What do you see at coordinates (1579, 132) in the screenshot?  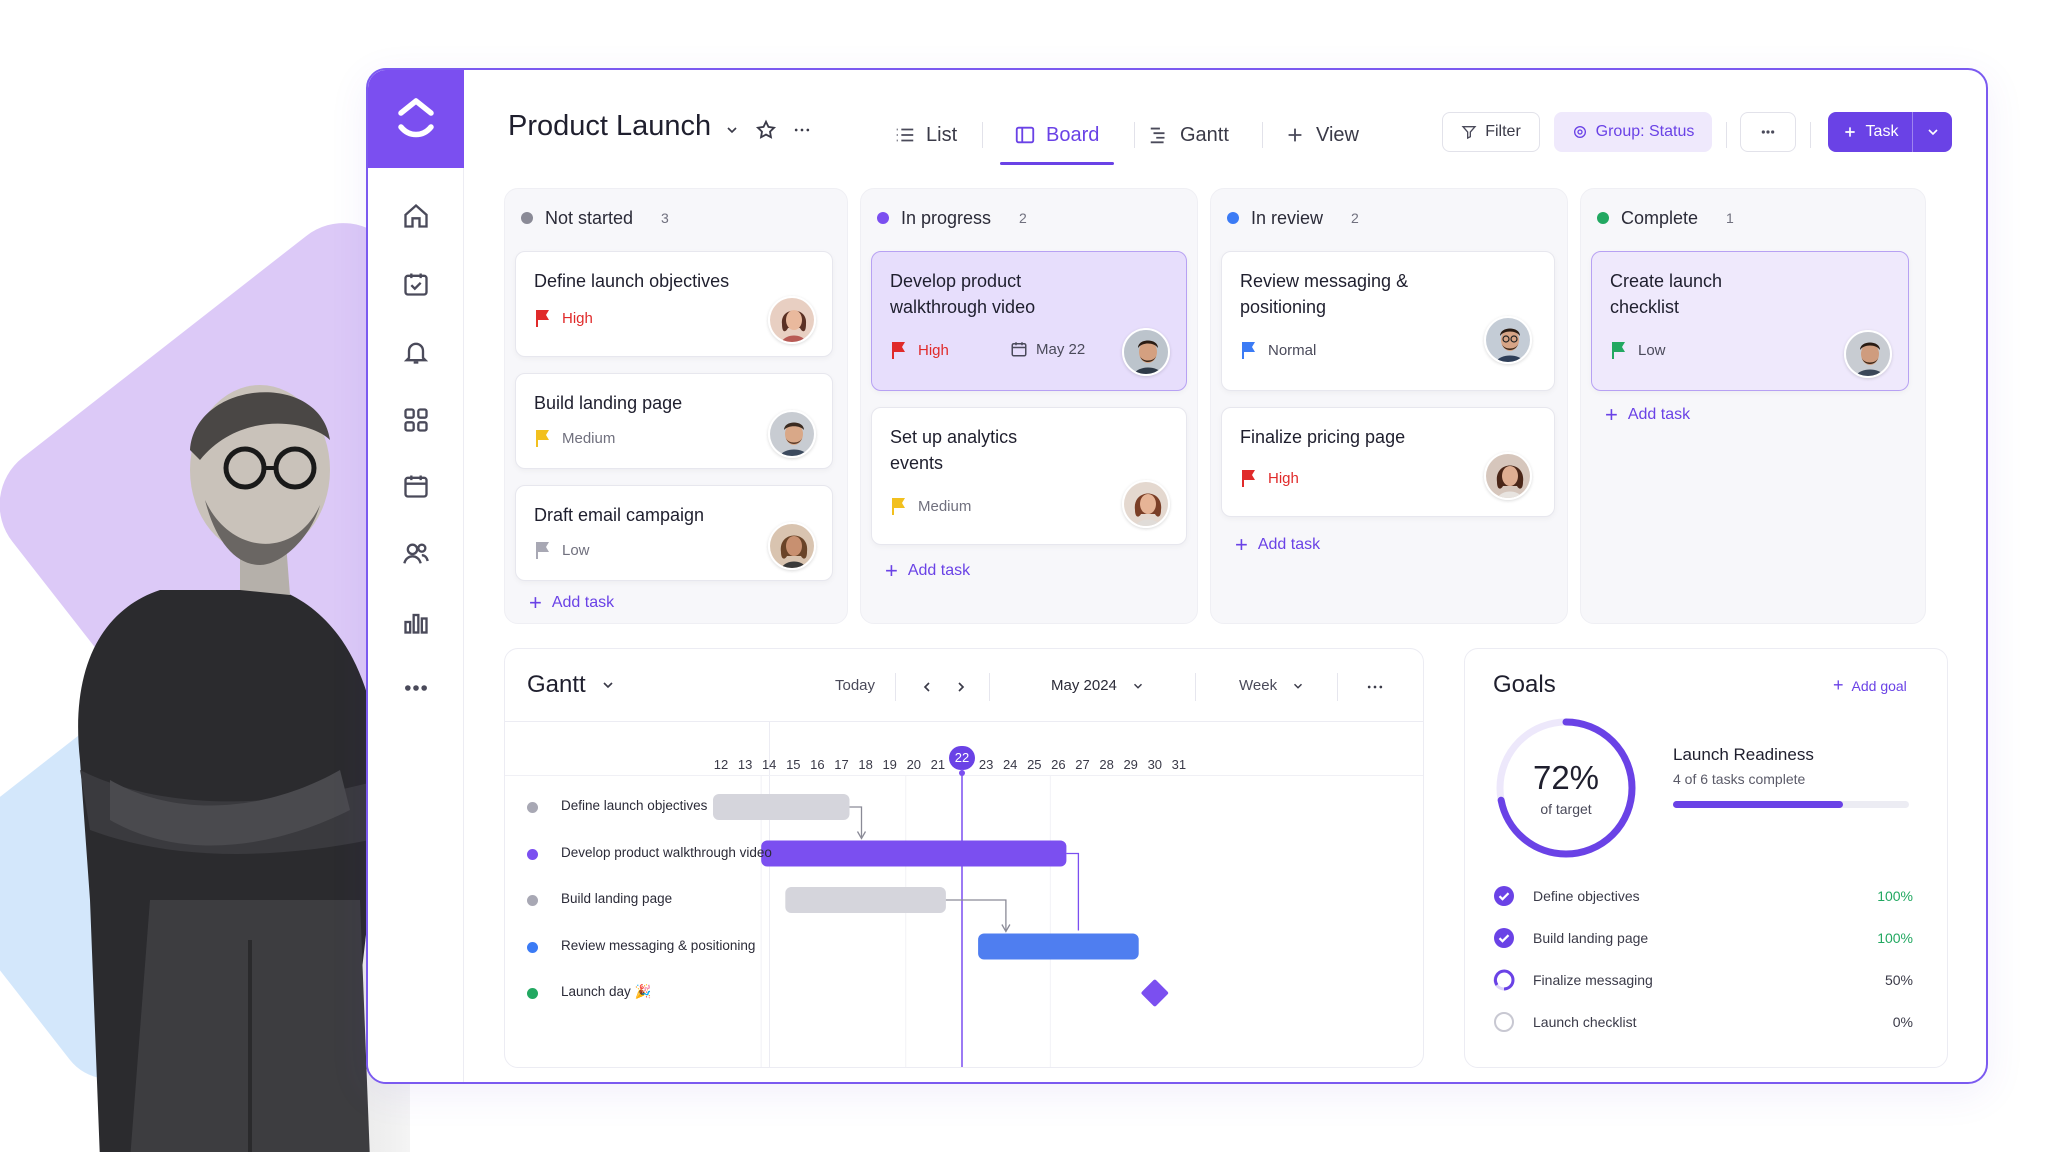 I see `group-icon` at bounding box center [1579, 132].